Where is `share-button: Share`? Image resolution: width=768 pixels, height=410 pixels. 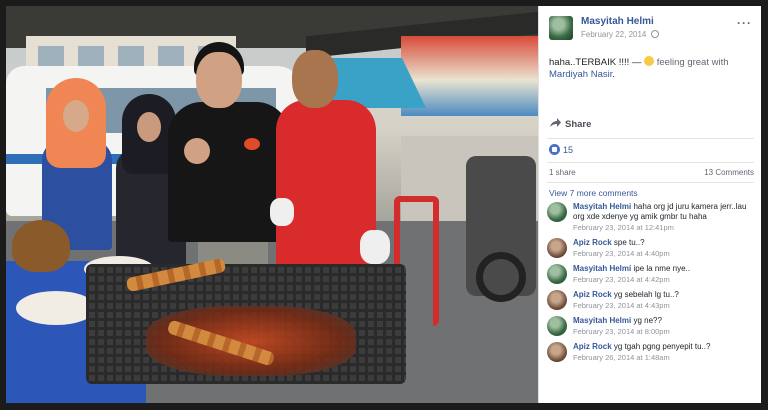
share-button: Share is located at coordinates (651, 126).